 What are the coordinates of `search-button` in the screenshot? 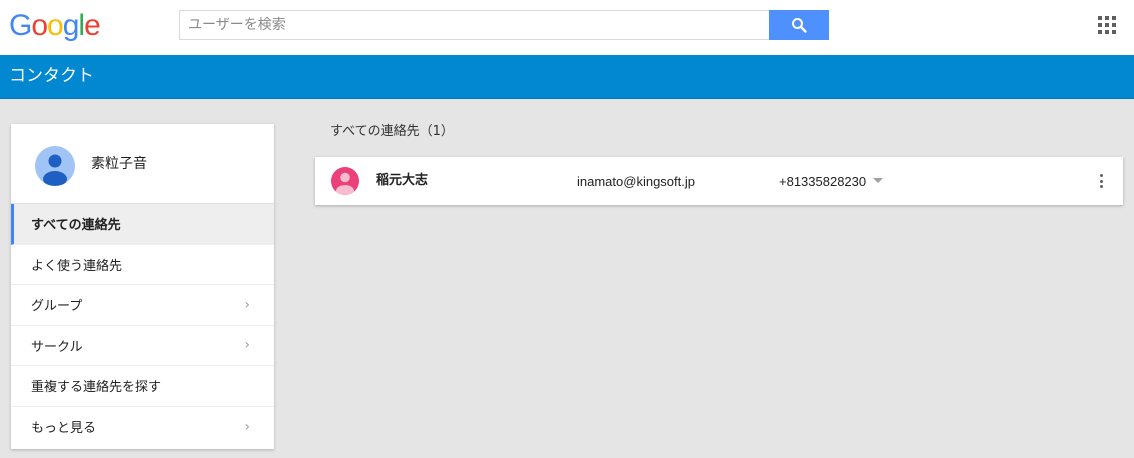 It's located at (799, 25).